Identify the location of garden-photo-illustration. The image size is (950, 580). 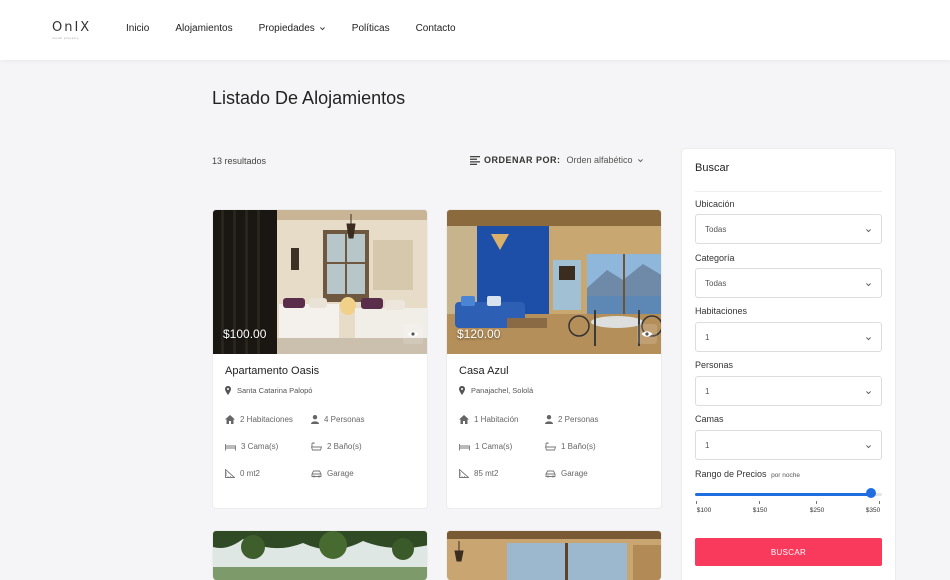
(320, 555).